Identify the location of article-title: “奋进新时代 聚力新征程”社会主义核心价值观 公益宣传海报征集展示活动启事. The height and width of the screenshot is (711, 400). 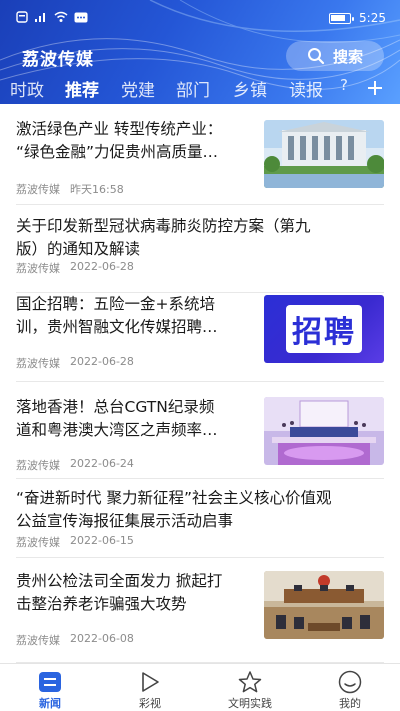
(174, 509).